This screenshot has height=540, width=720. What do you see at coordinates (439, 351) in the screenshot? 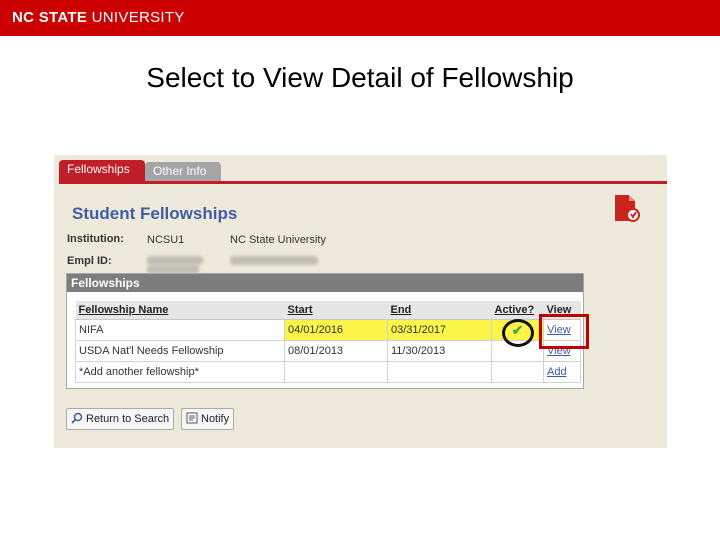
I see `end-date: 11/30/2013` at bounding box center [439, 351].